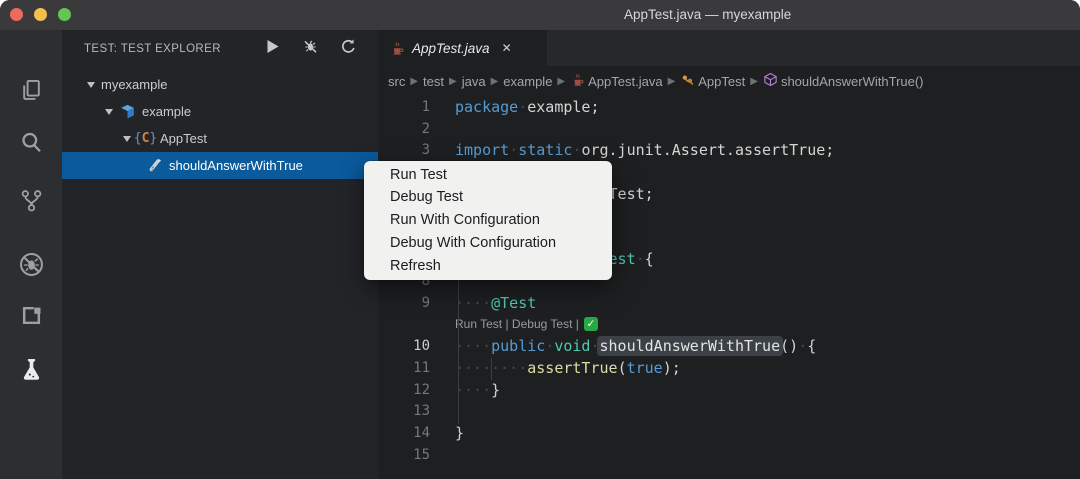 The height and width of the screenshot is (479, 1080). I want to click on tree-item-AppTest: {C} AppTest, so click(220, 138).